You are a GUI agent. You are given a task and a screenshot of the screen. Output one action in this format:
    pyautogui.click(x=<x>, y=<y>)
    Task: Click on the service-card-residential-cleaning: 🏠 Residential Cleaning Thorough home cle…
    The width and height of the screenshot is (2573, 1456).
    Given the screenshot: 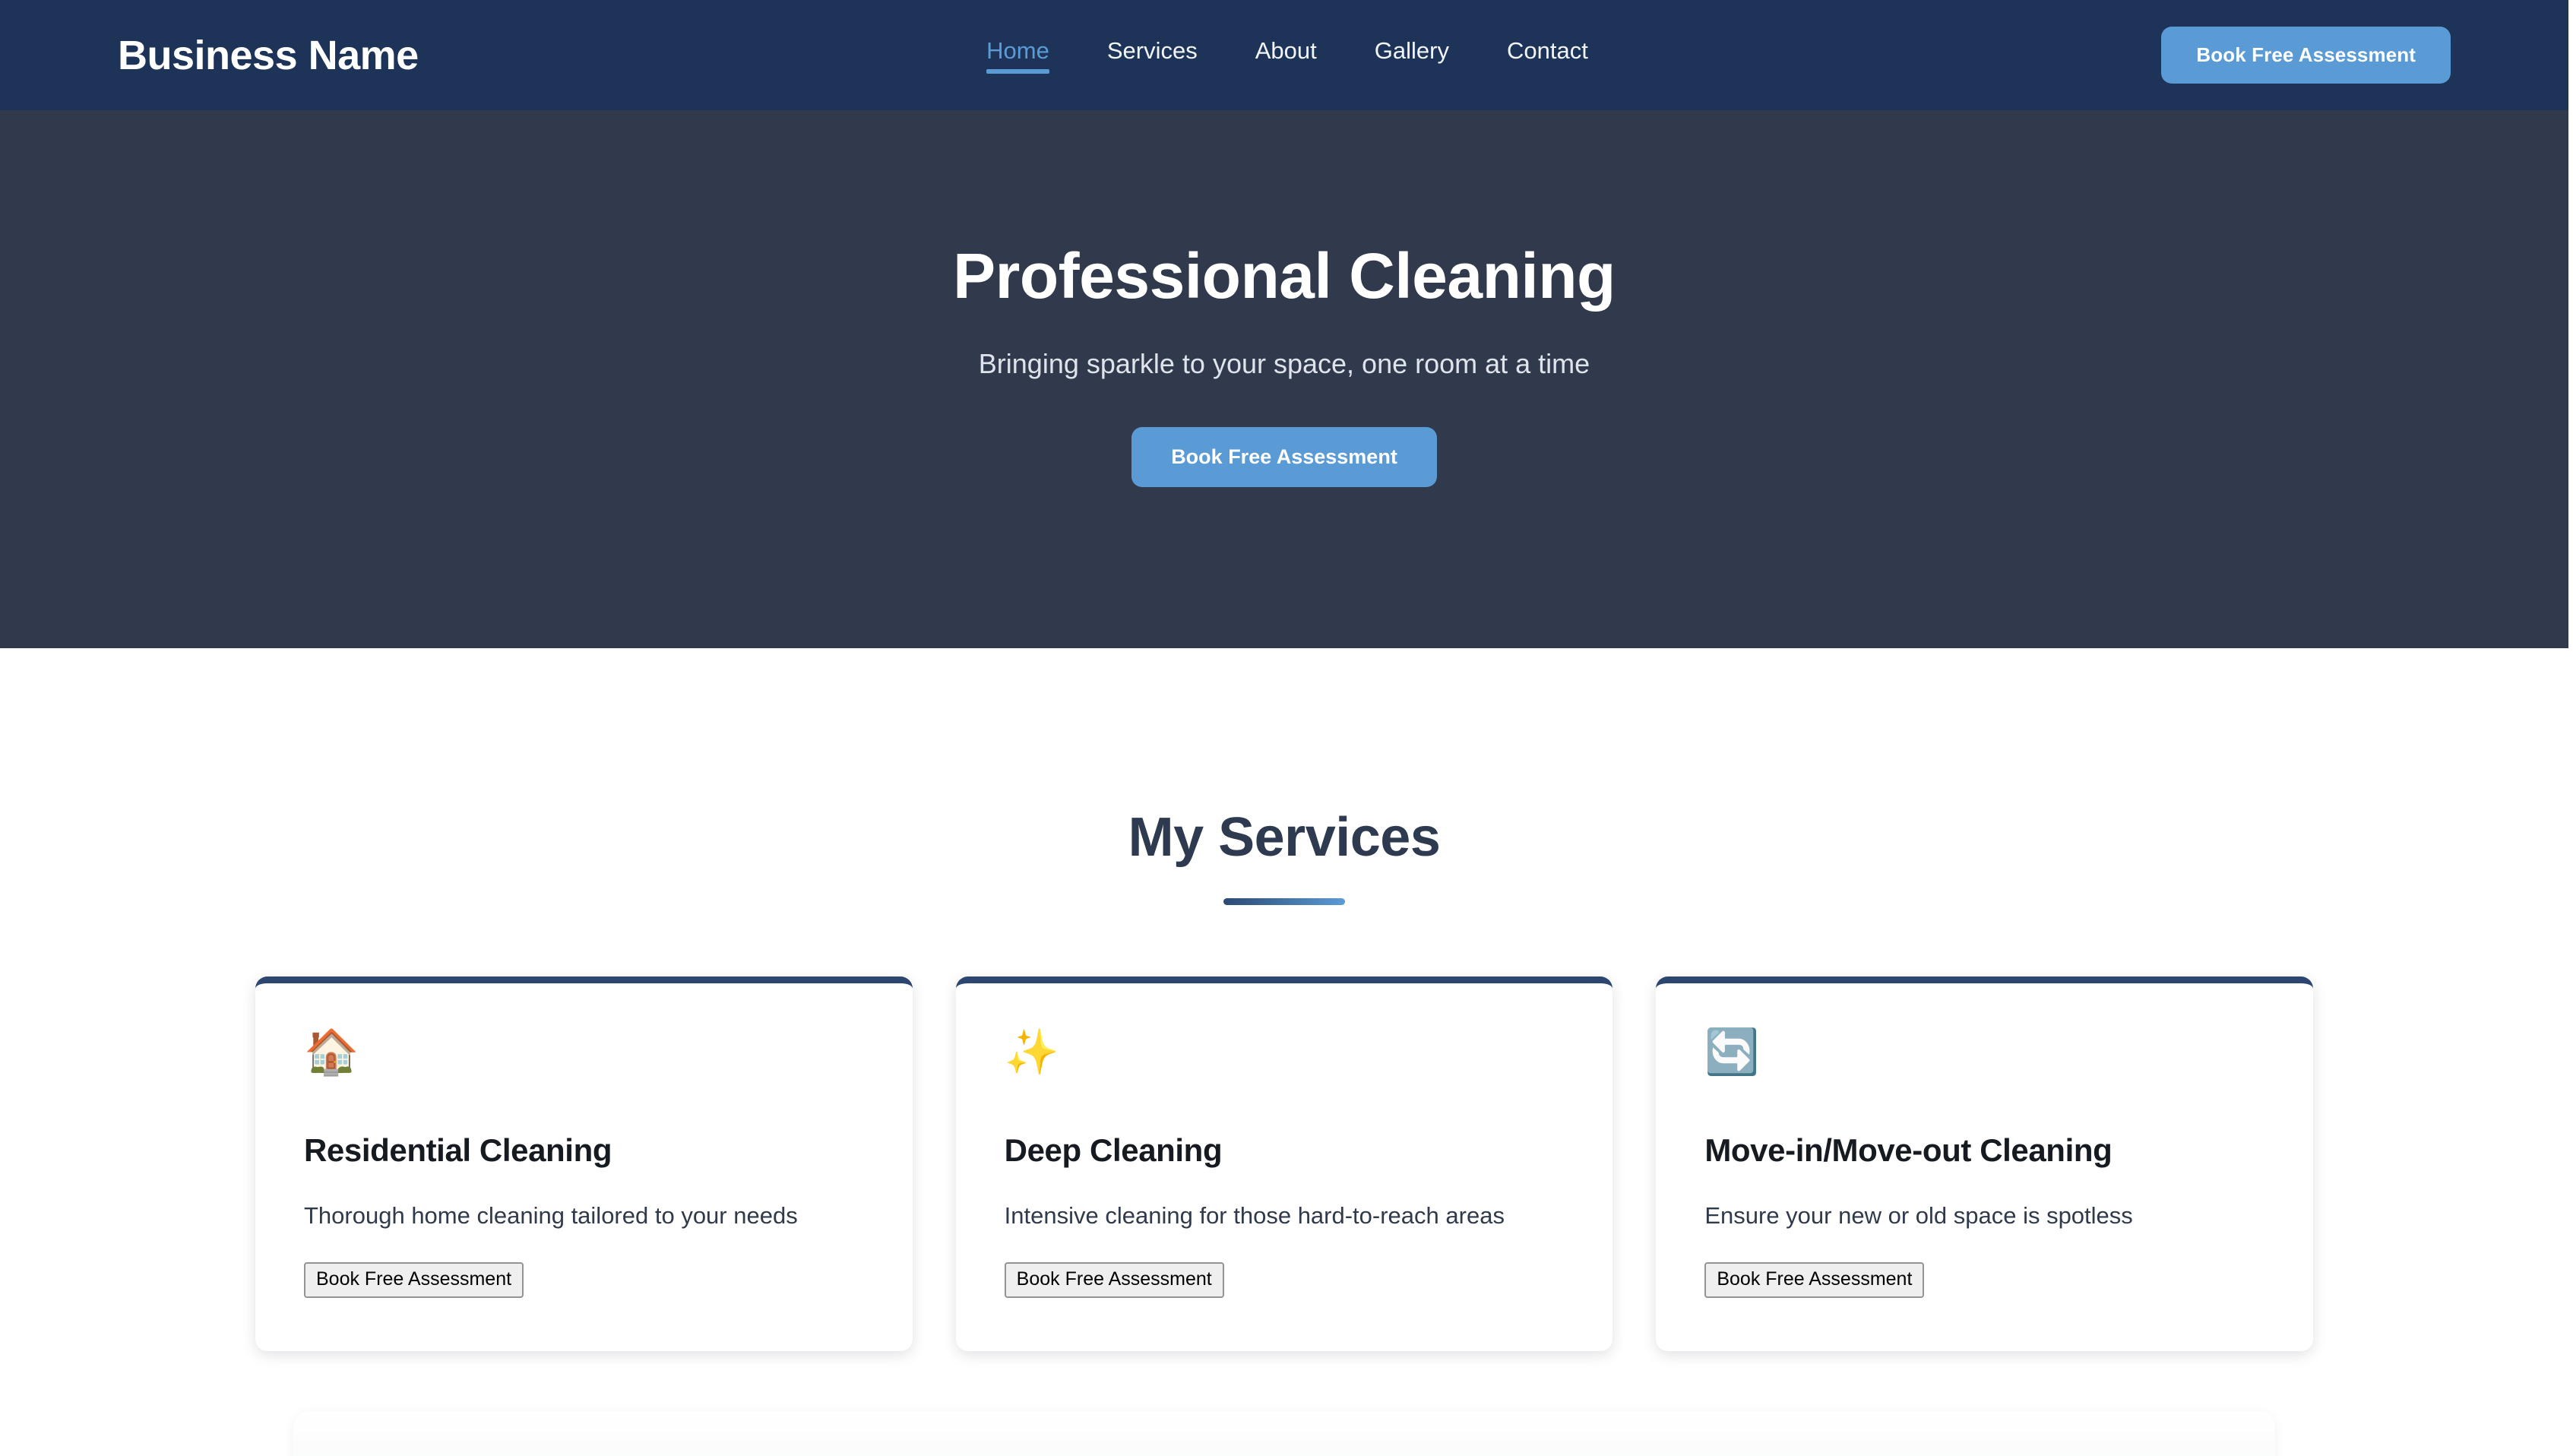 What is the action you would take?
    pyautogui.click(x=584, y=1164)
    